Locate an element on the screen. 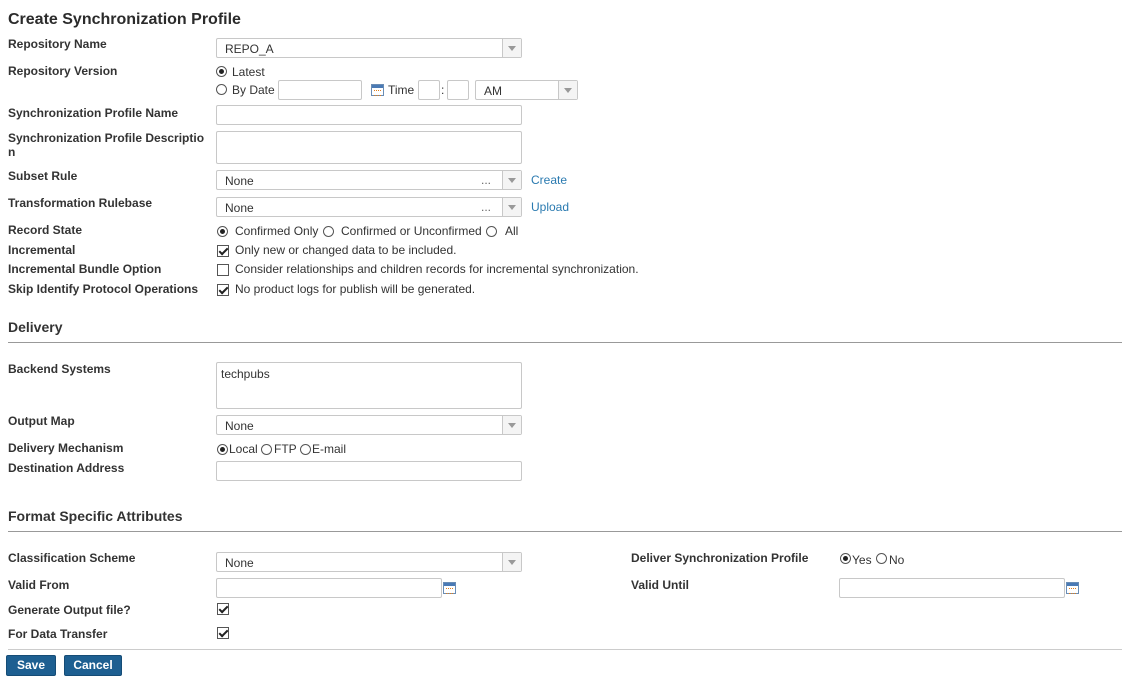 This screenshot has width=1122, height=679. classification-scheme-select: None is located at coordinates (369, 562).